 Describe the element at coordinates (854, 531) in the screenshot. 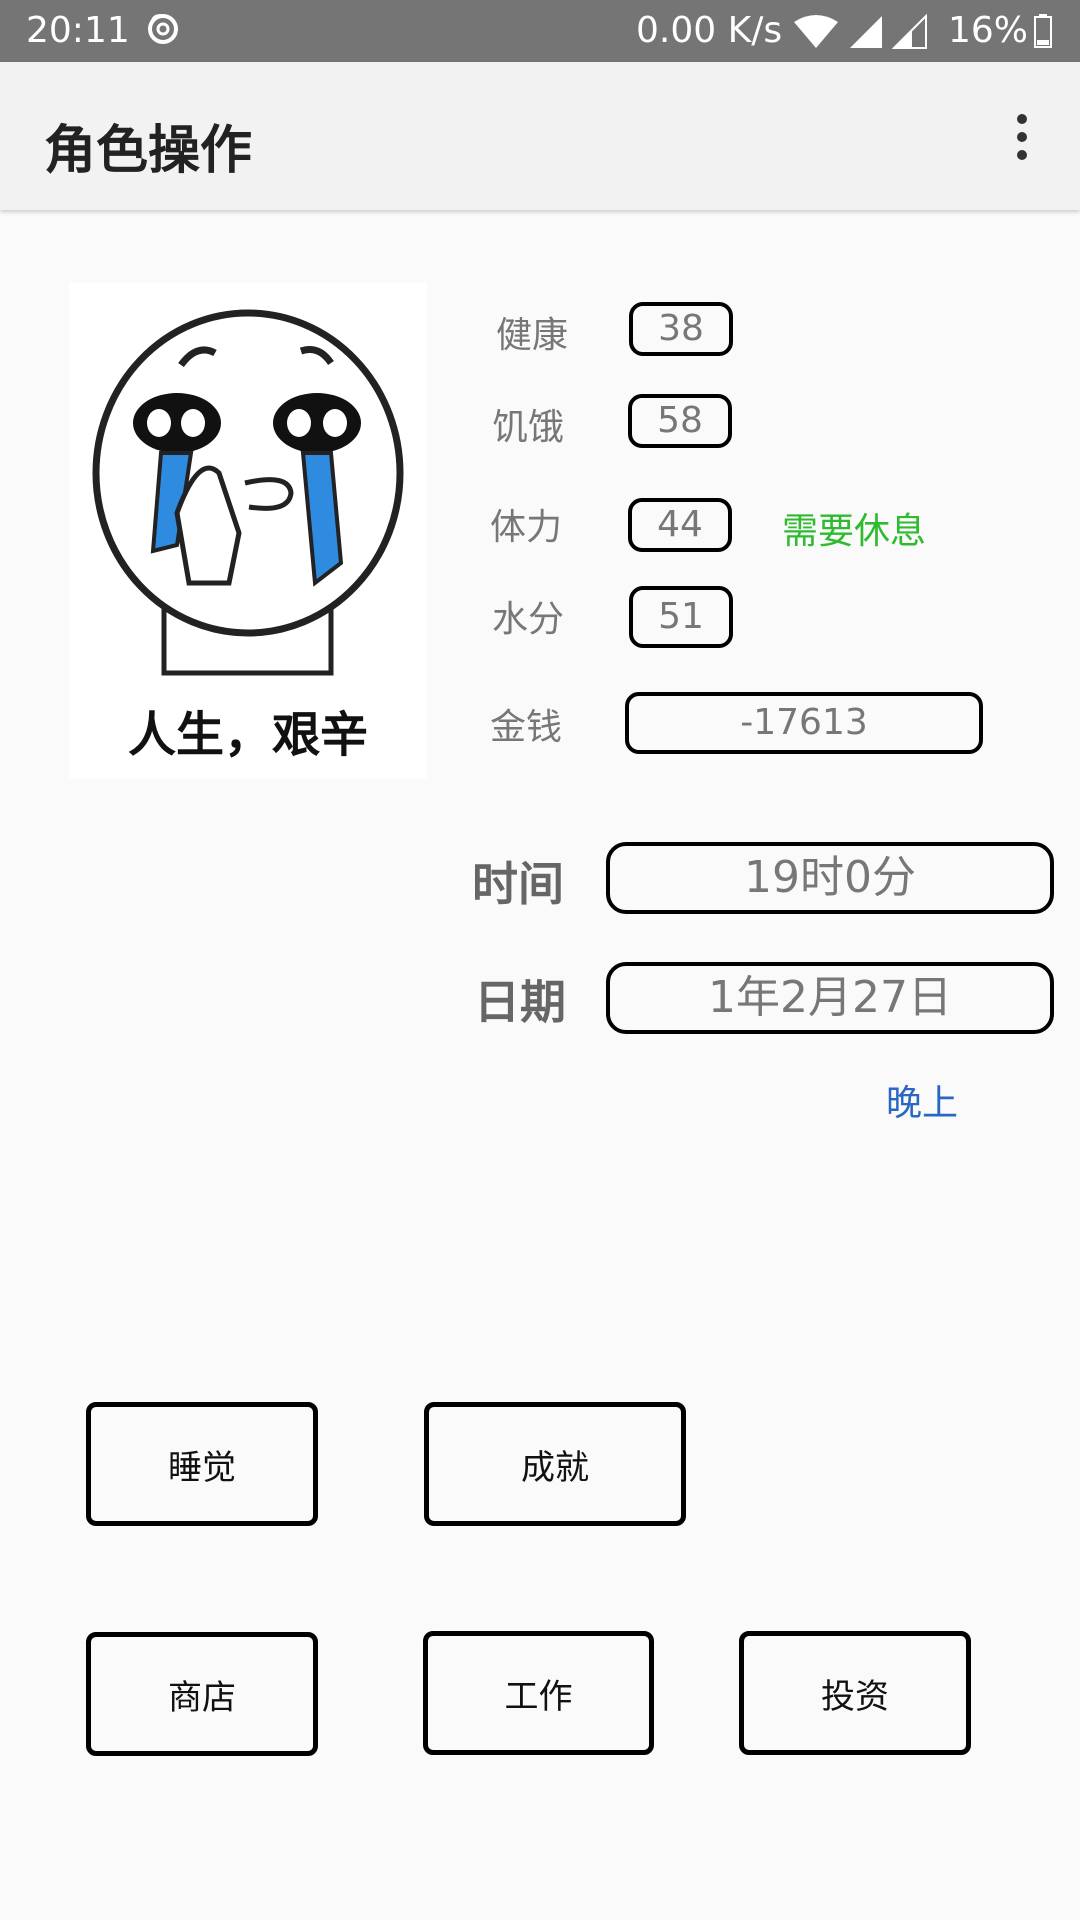

I see `rest-needed-hint: 需要休息` at that location.